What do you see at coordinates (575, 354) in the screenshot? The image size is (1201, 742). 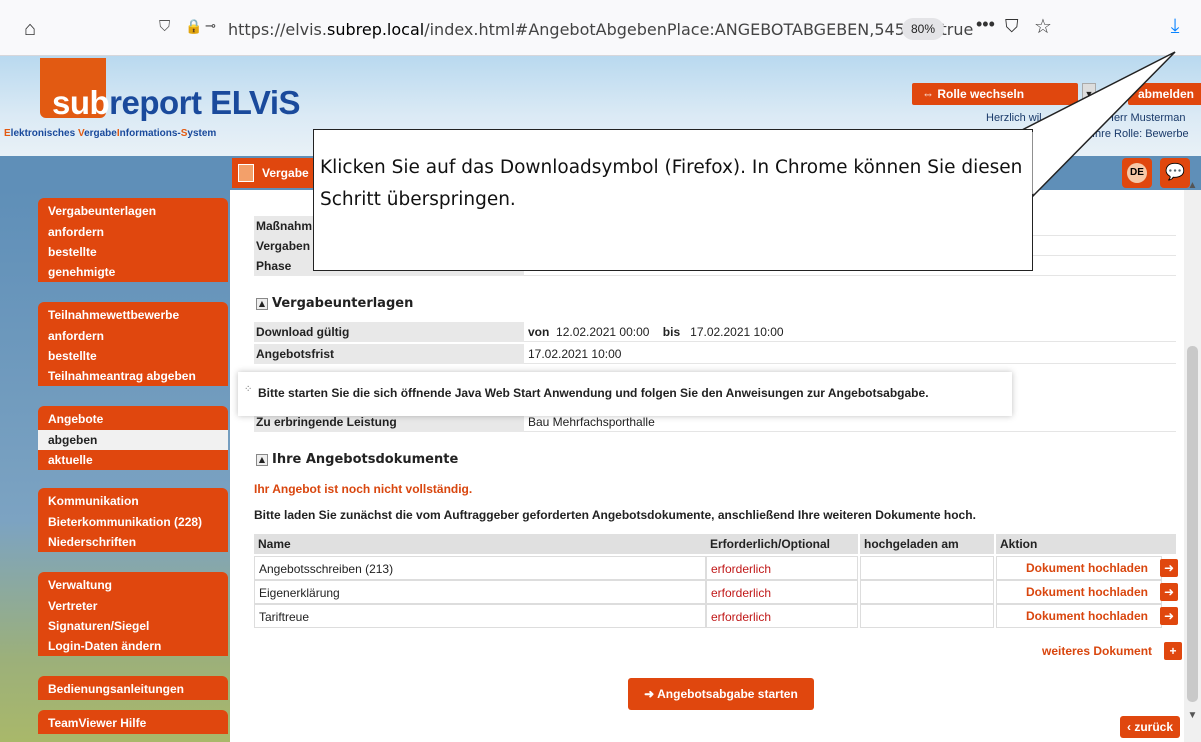 I see `info-value: 17.02.2021 10:00` at bounding box center [575, 354].